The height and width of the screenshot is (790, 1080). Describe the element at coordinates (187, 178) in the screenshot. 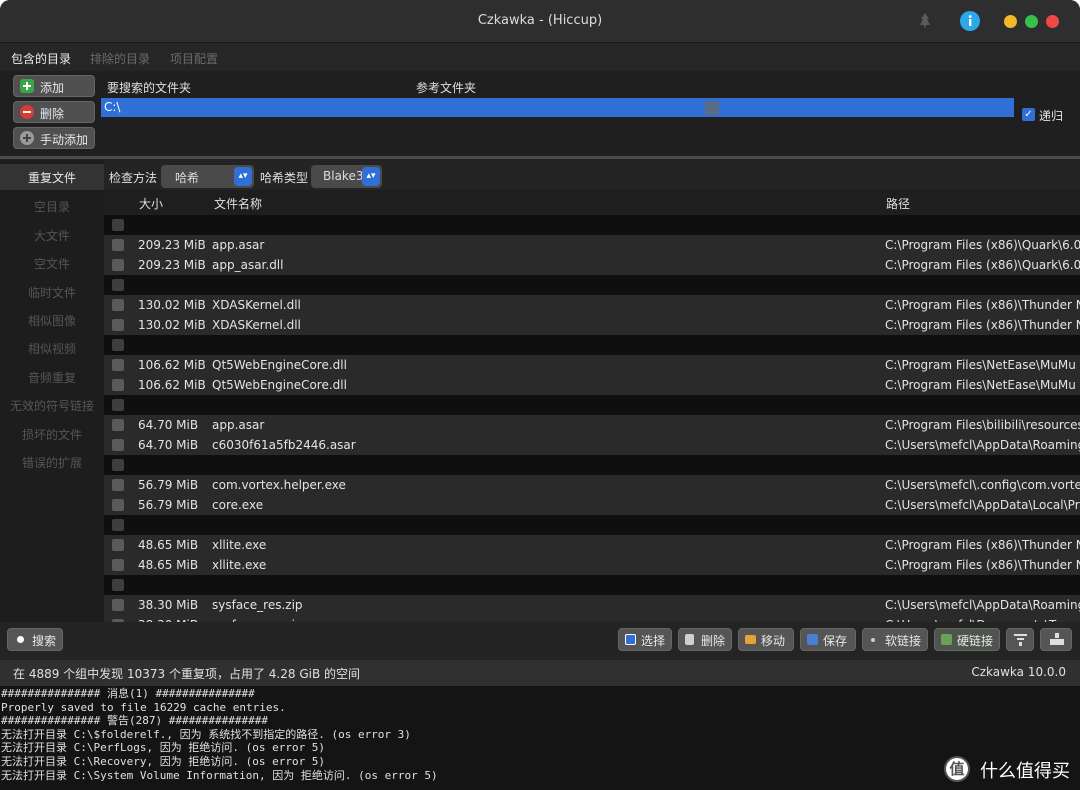

I see `check-method-value: 哈希` at that location.